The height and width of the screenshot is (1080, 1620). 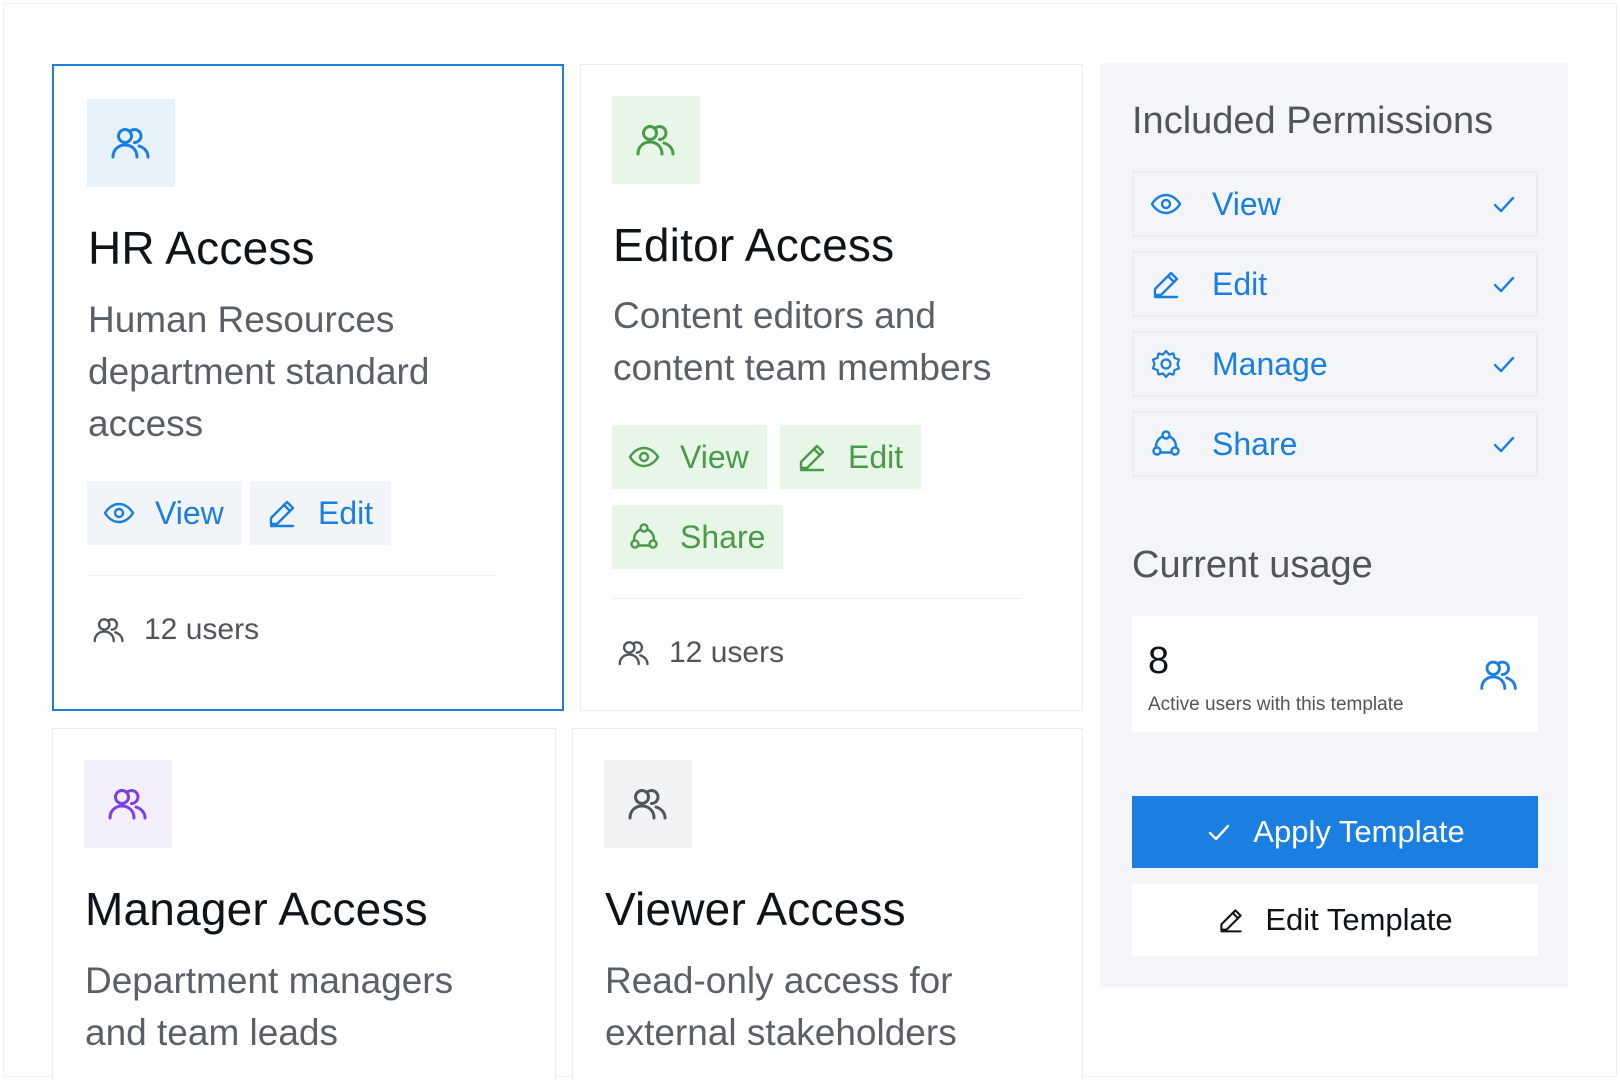 I want to click on edit-template-label: Edit Template, so click(x=1359, y=919).